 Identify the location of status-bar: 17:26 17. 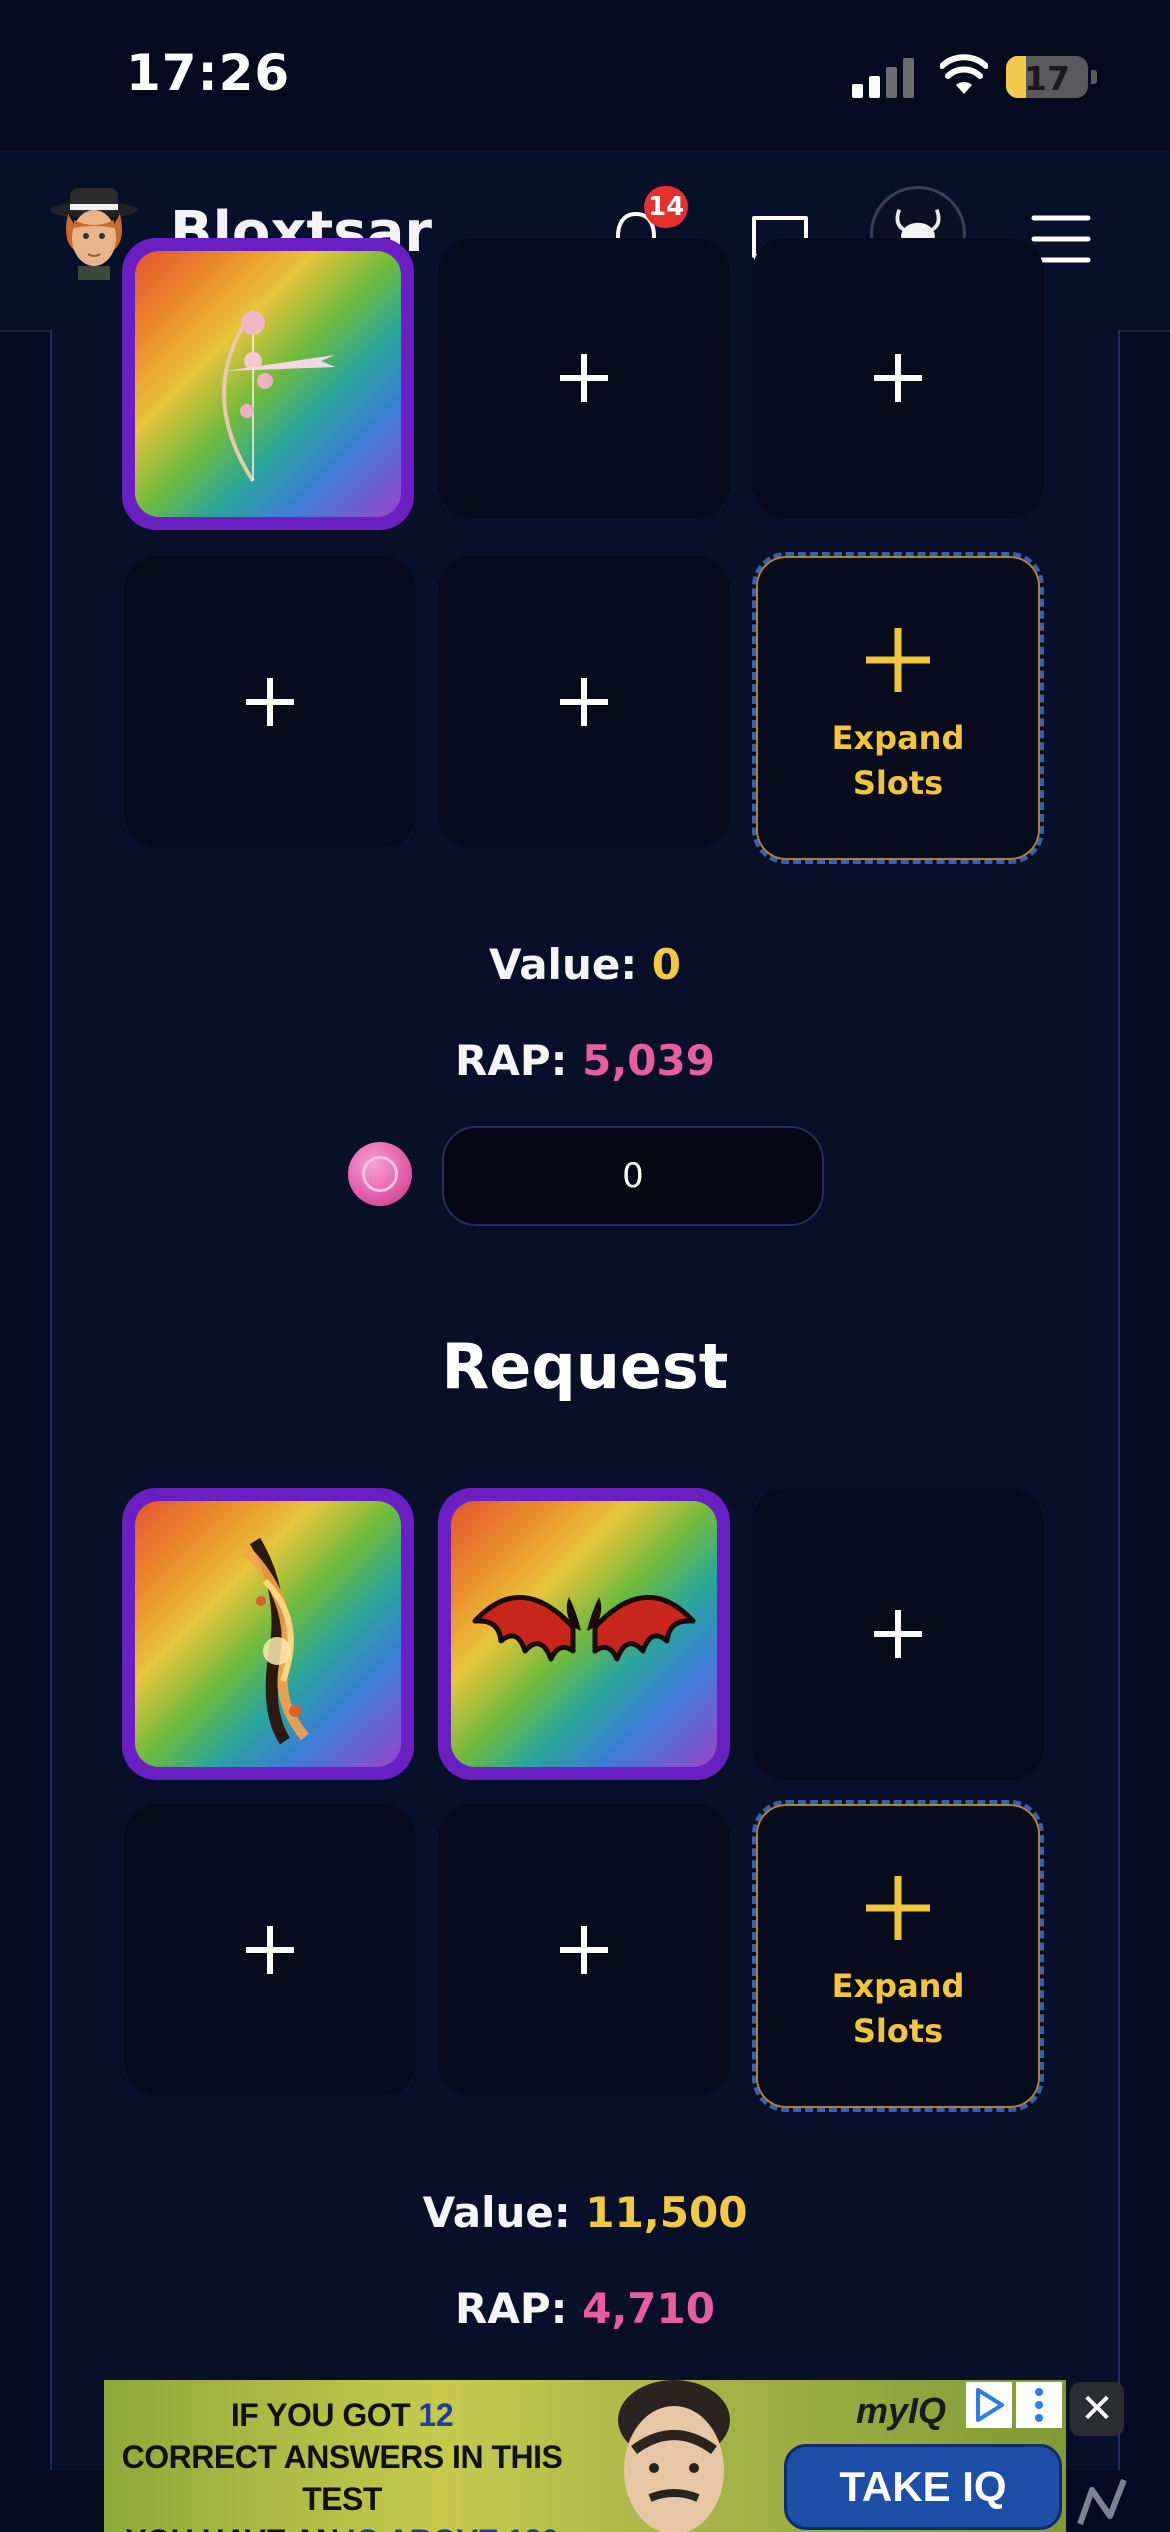
(585, 75).